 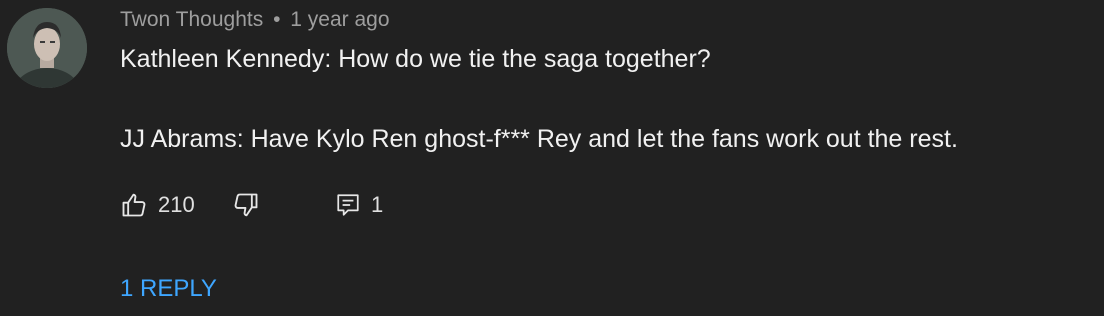 I want to click on comment-meta: Twon Thoughts • 1 year ago, so click(x=255, y=20).